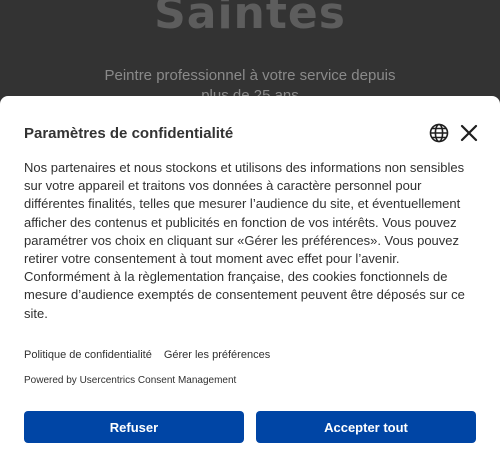 This screenshot has height=467, width=500. What do you see at coordinates (366, 427) in the screenshot?
I see `accept-all-button: Accepter tout` at bounding box center [366, 427].